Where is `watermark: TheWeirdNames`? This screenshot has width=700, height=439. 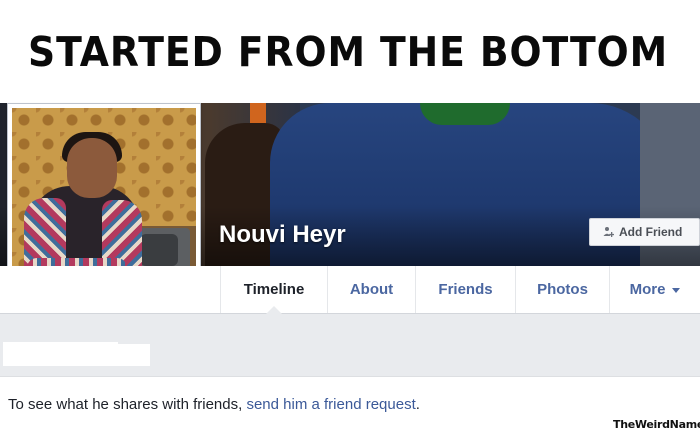 watermark: TheWeirdNames is located at coordinates (656, 424).